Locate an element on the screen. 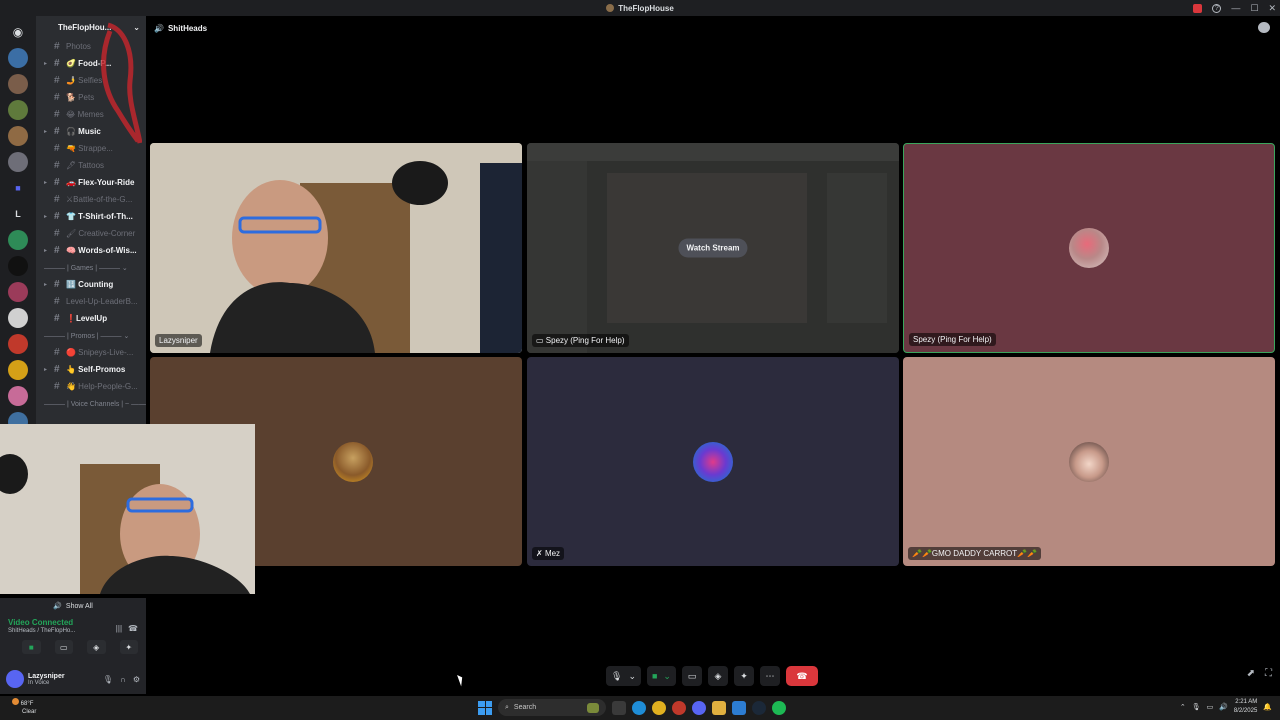  spotify-icon is located at coordinates (779, 707).